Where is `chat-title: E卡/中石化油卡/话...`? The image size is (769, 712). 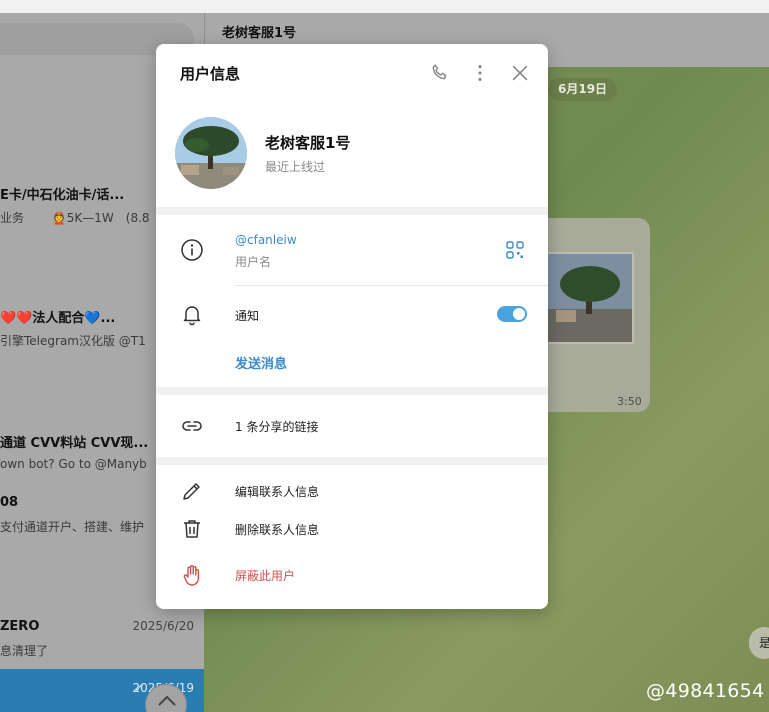
chat-title: E卡/中石化油卡/话... is located at coordinates (62, 195).